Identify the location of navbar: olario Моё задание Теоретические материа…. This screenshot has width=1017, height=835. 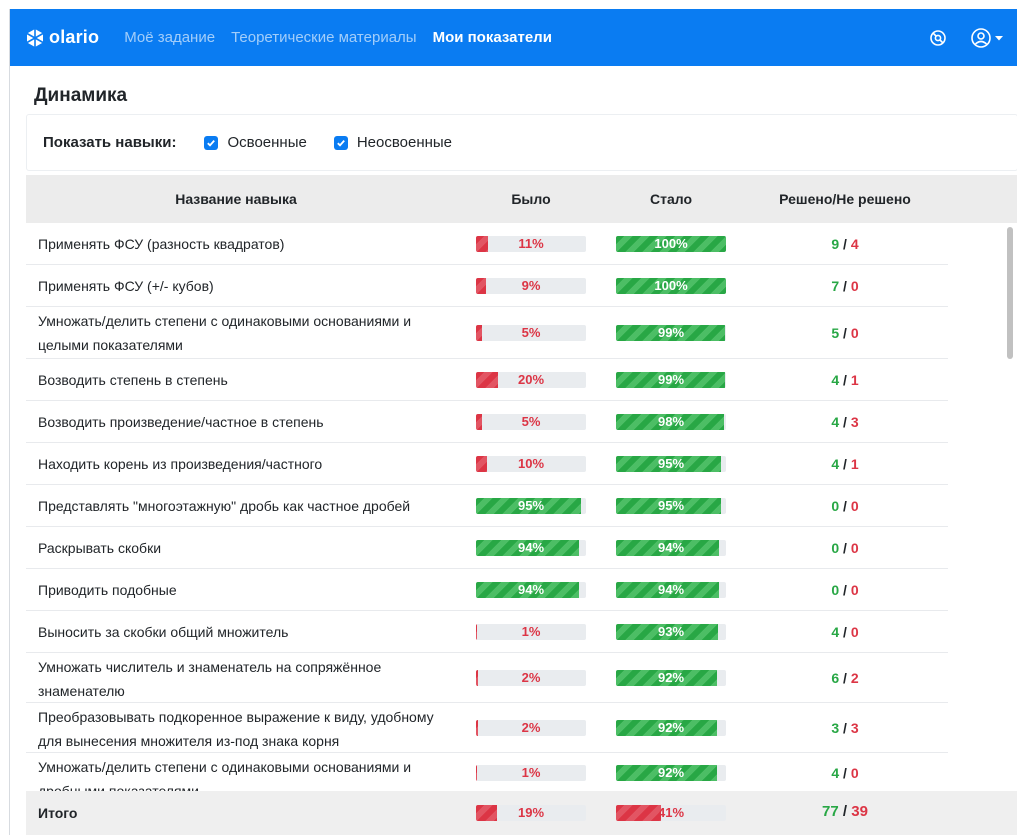
(513, 37).